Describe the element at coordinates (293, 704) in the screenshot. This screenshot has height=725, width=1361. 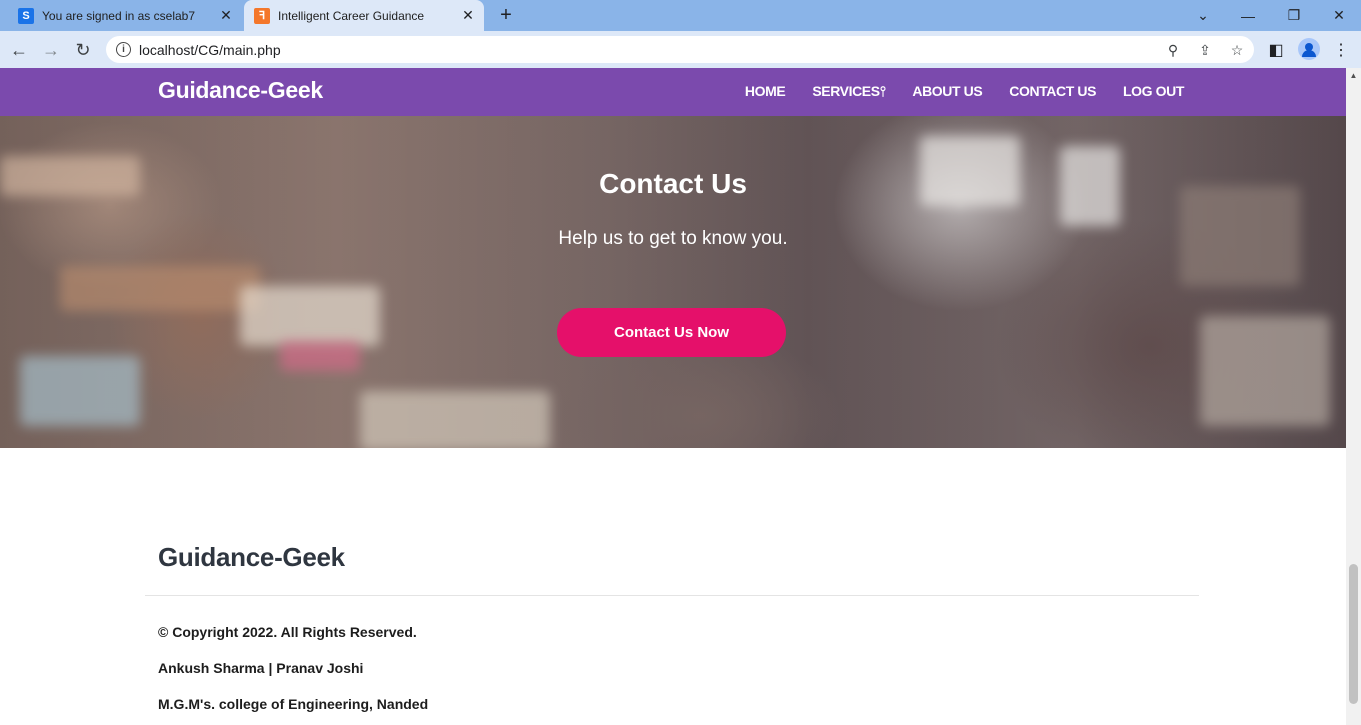
I see `footer-college: M.G.M's. college of Engineering, Nanded` at that location.